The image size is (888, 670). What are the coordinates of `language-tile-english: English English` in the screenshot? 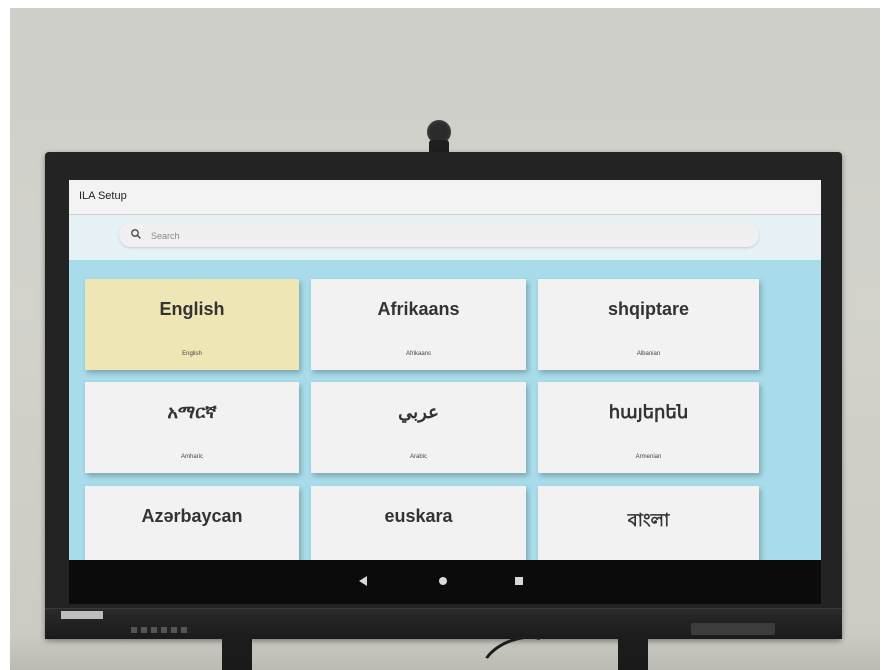 It's located at (192, 324).